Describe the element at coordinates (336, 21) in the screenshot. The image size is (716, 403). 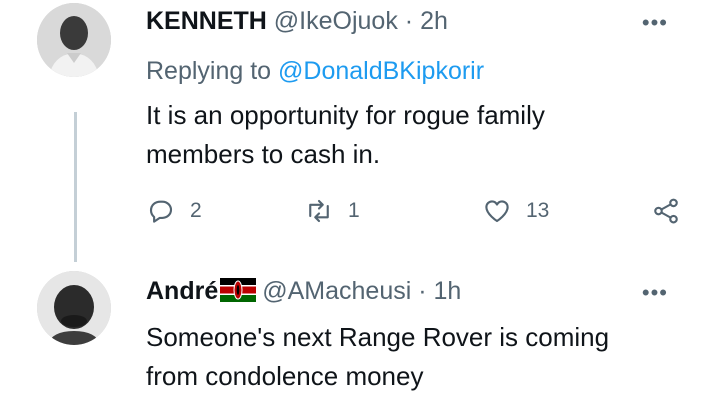
I see `user-handle: @IkeOjuok` at that location.